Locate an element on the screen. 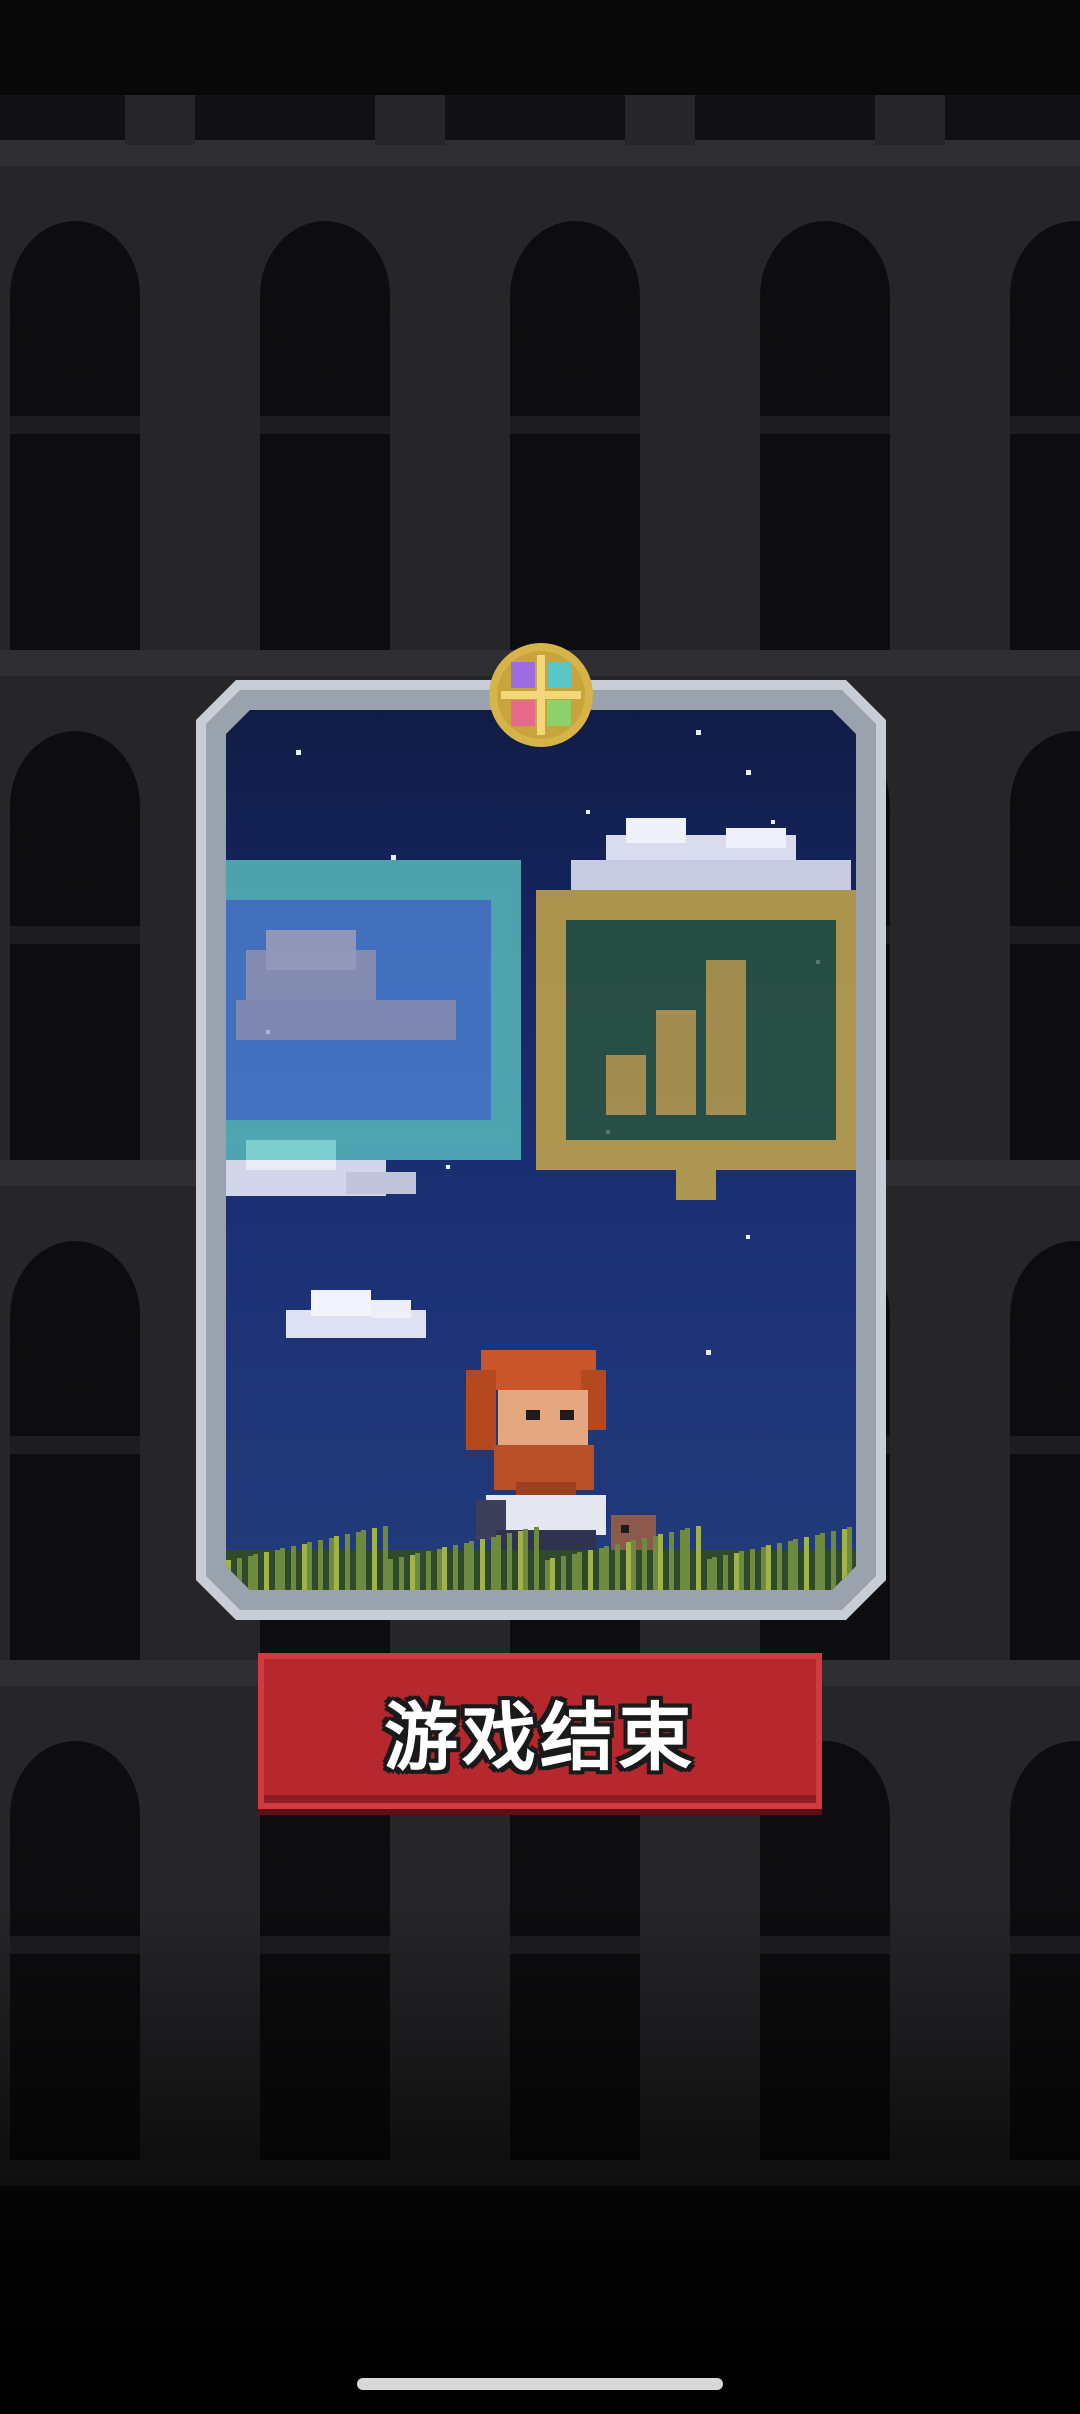  cloud-small is located at coordinates (356, 1314).